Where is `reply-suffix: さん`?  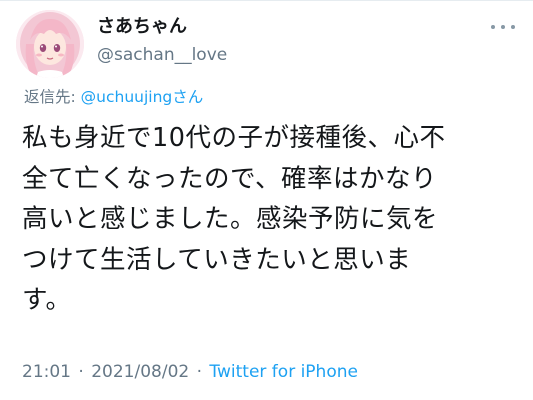 reply-suffix: さん is located at coordinates (188, 97).